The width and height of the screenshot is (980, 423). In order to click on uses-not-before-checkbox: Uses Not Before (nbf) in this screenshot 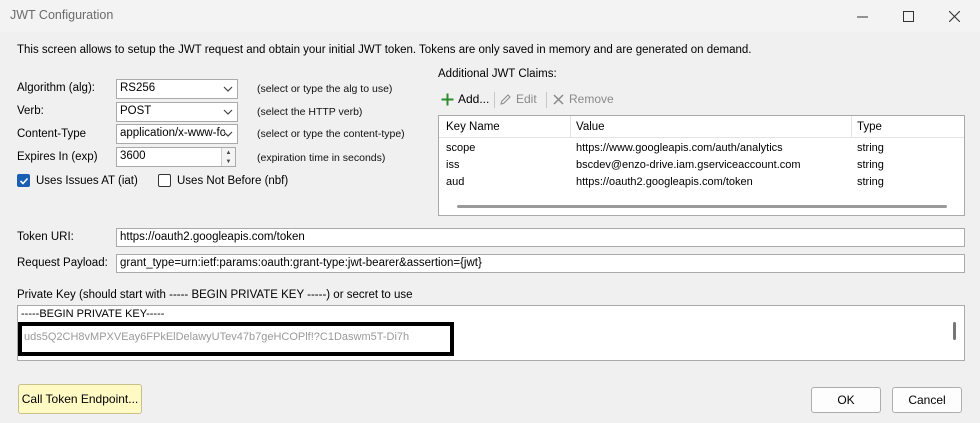, I will do `click(223, 180)`.